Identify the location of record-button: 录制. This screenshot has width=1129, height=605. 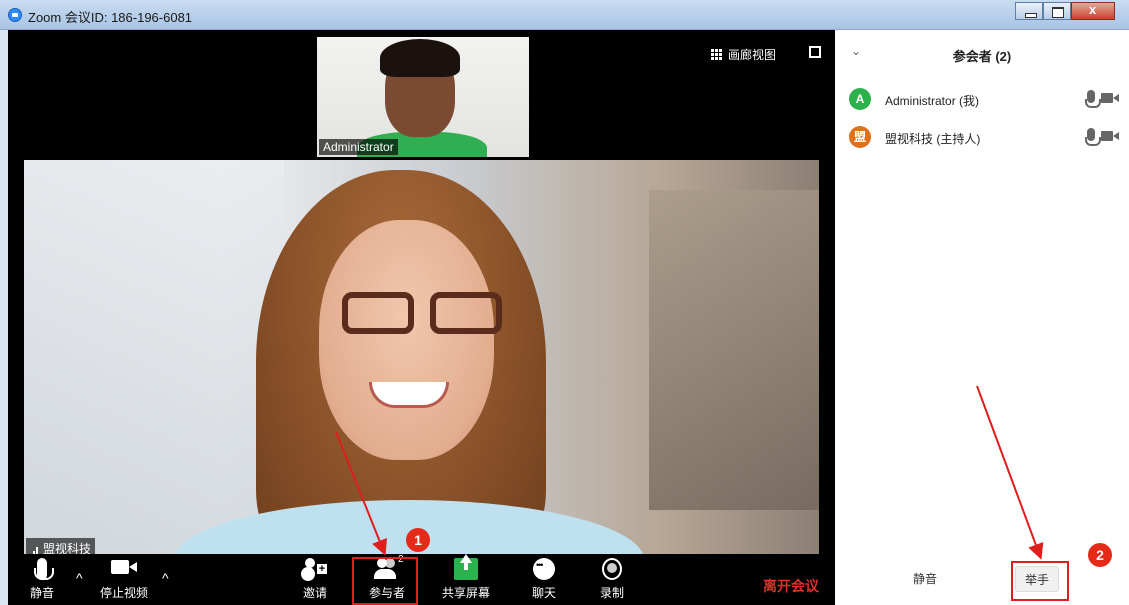
(612, 579).